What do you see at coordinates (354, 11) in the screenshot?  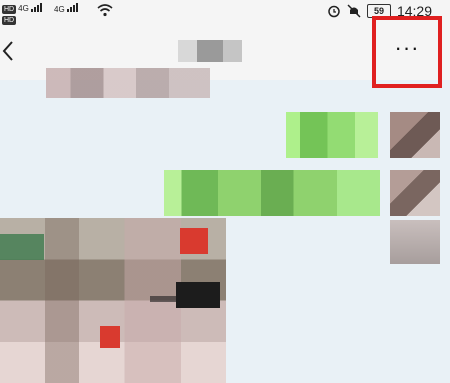 I see `mute-icon` at bounding box center [354, 11].